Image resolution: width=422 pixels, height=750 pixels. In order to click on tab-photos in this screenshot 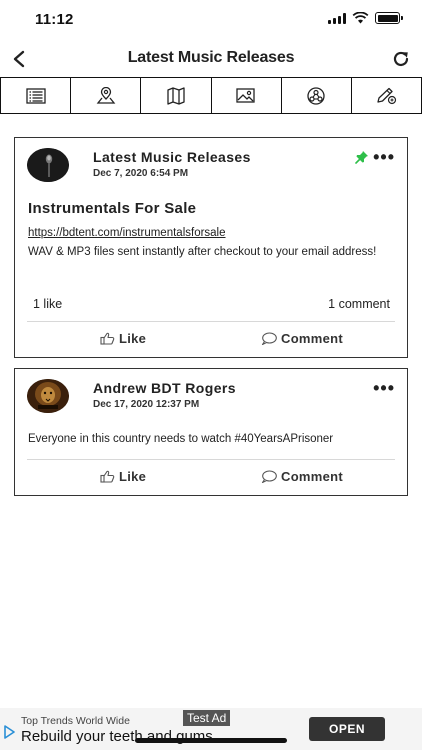, I will do `click(245, 95)`.